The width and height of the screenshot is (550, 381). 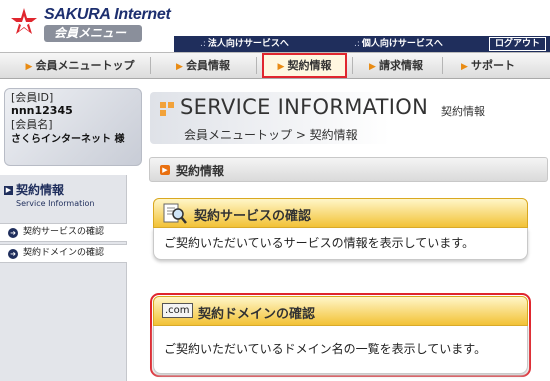 I want to click on breadcrumb: 会員メニュートップ > 契約情報, so click(x=271, y=135).